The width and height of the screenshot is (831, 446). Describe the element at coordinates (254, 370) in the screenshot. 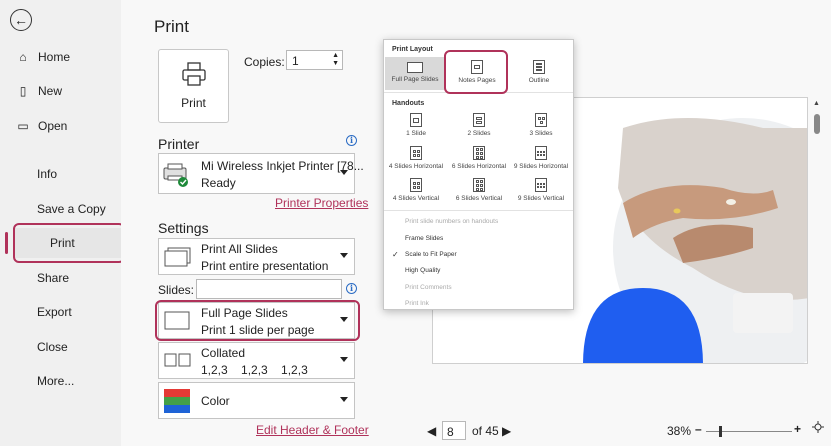

I see `collation-subtitle: 1,2,3 1,2,3 1,2,3` at that location.